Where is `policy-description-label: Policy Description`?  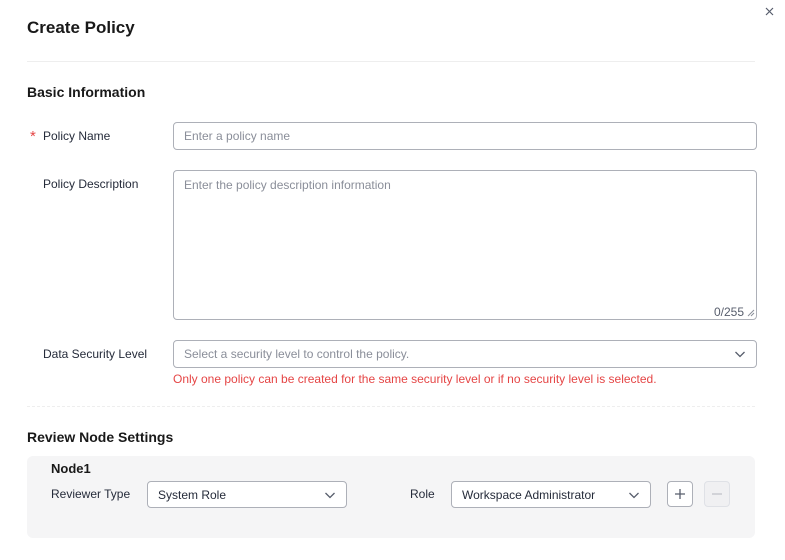
policy-description-label: Policy Description is located at coordinates (91, 184).